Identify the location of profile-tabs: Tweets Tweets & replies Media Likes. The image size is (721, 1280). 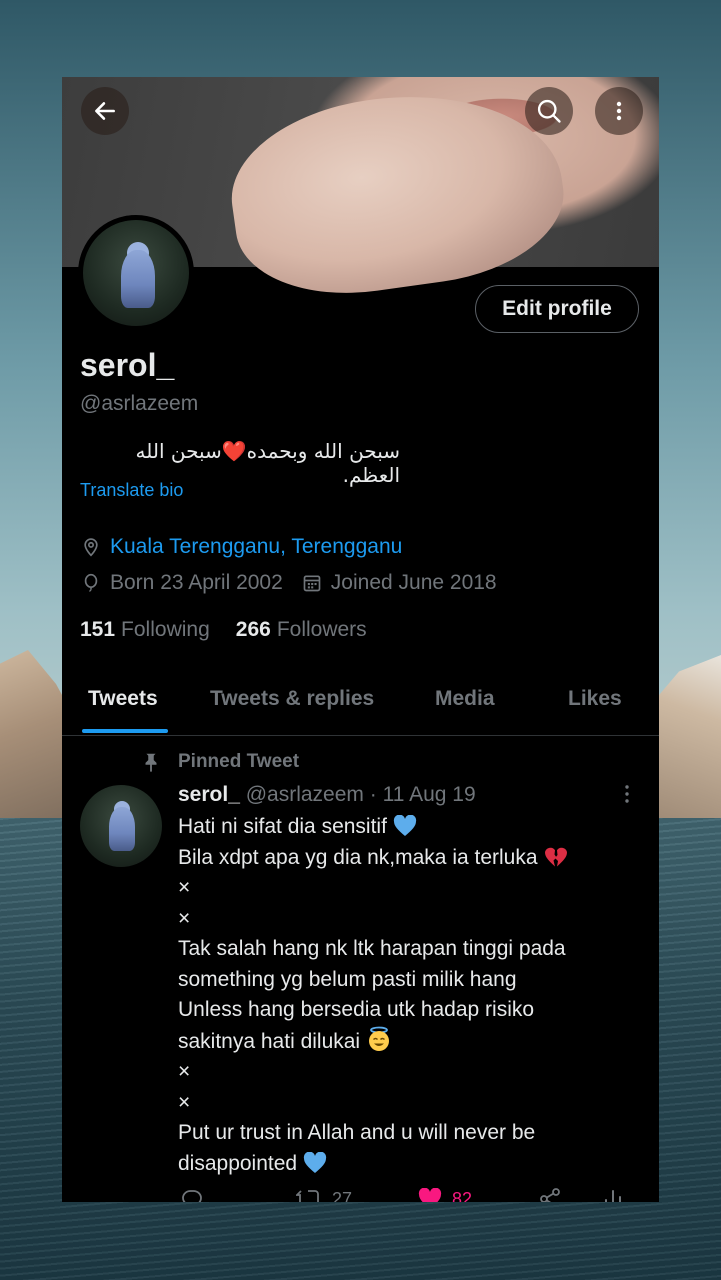
(360, 704).